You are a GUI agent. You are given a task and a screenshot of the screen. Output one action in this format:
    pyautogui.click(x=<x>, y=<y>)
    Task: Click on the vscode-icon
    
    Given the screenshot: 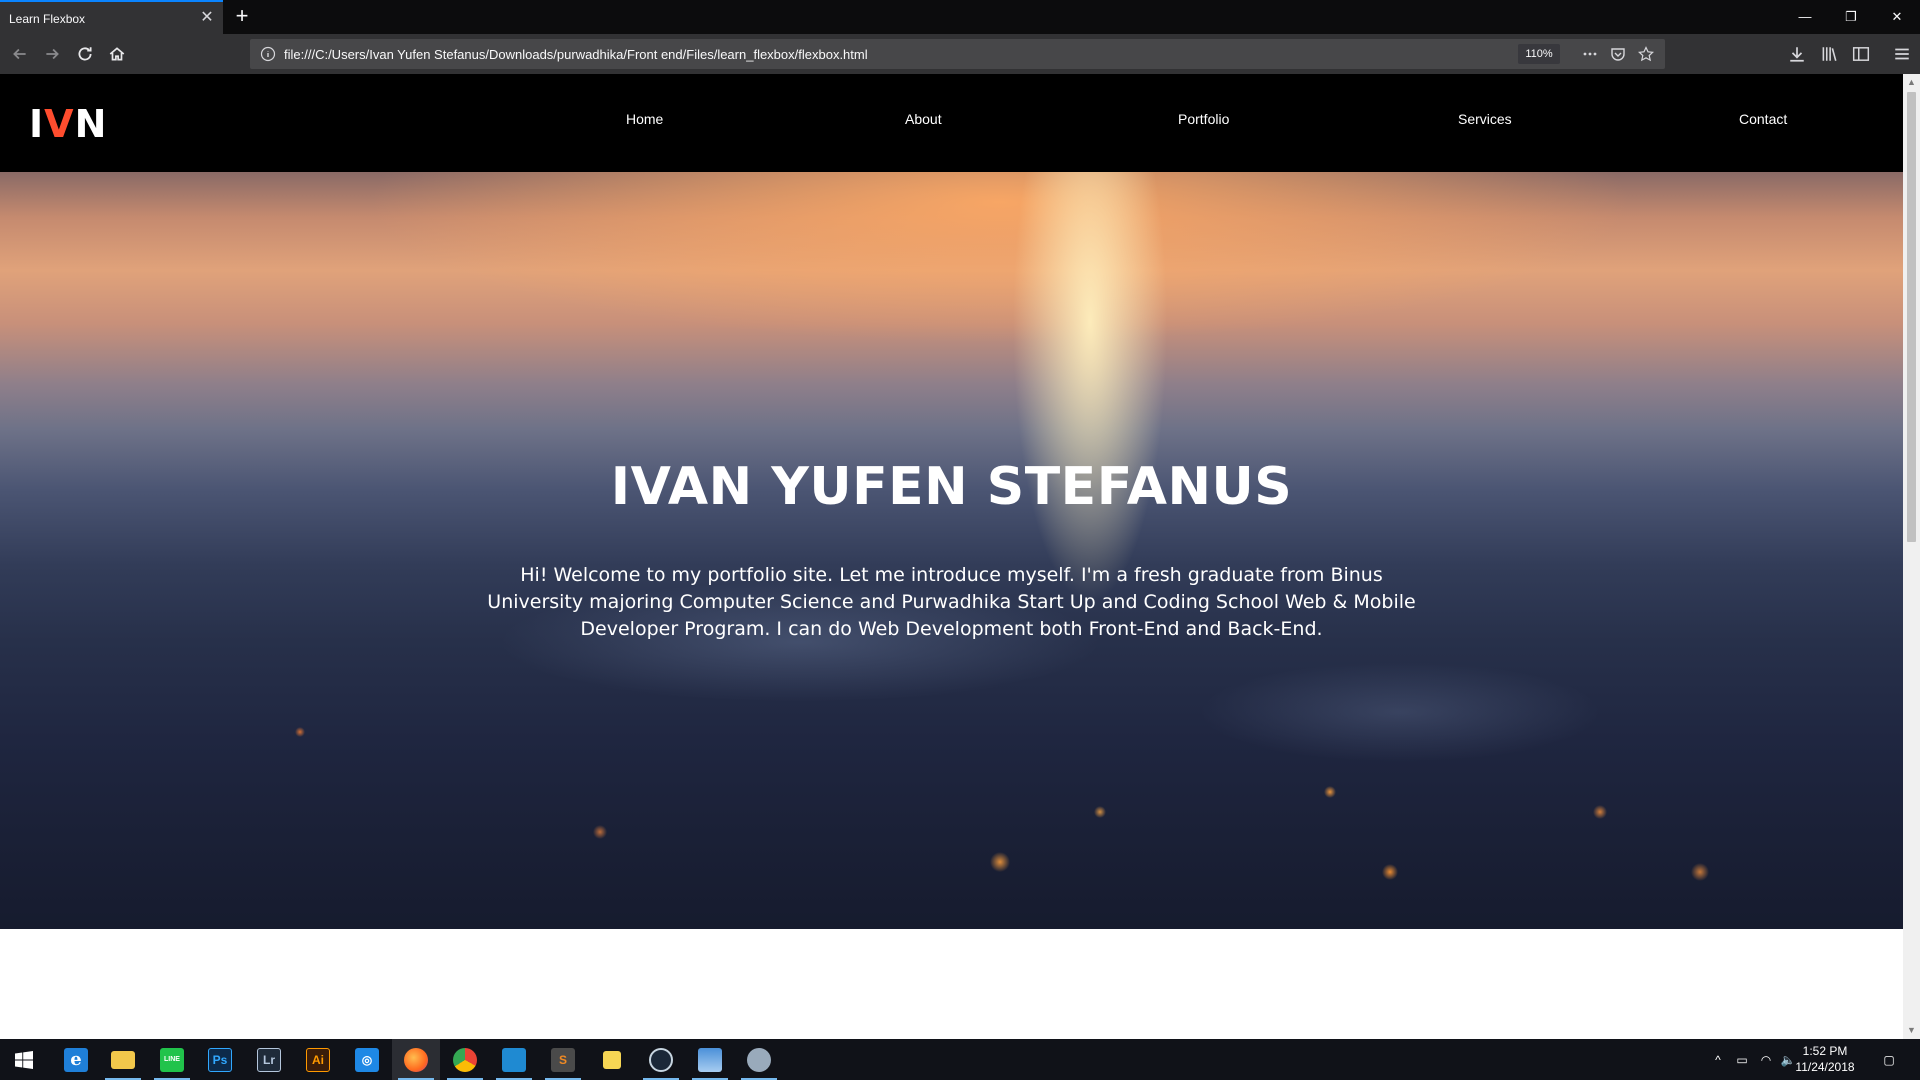 What is the action you would take?
    pyautogui.click(x=514, y=1059)
    